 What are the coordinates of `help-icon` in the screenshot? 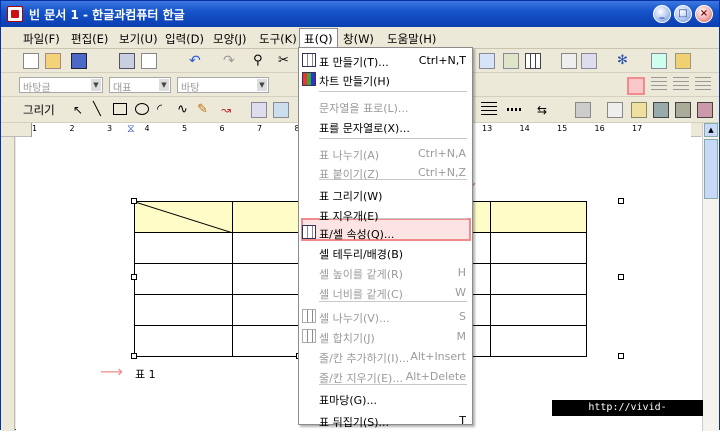 It's located at (683, 61).